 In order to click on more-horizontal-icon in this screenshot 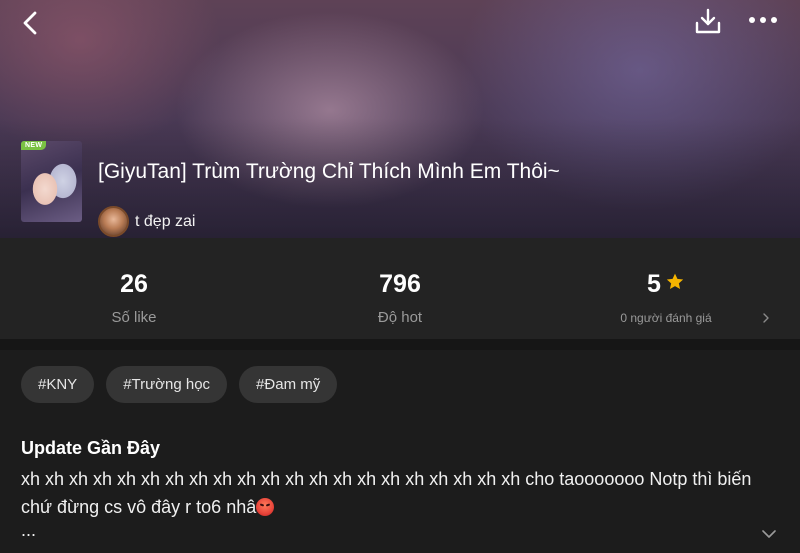, I will do `click(763, 20)`.